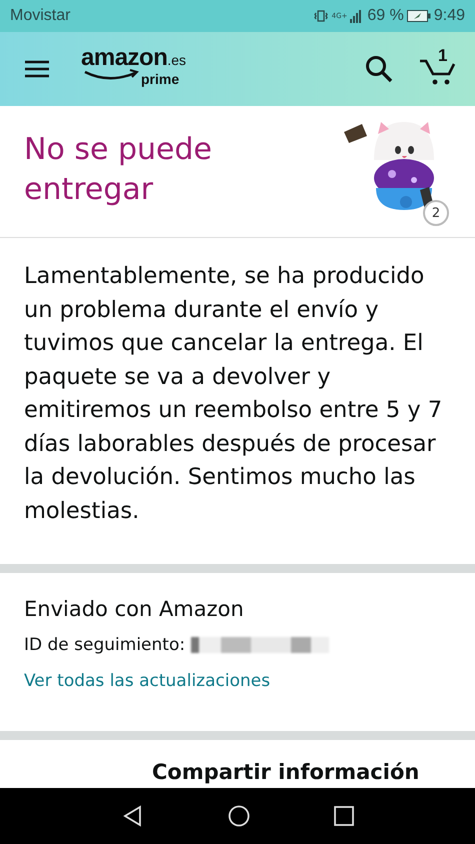 Image resolution: width=475 pixels, height=844 pixels. I want to click on carrier-name: Movistar, so click(40, 16).